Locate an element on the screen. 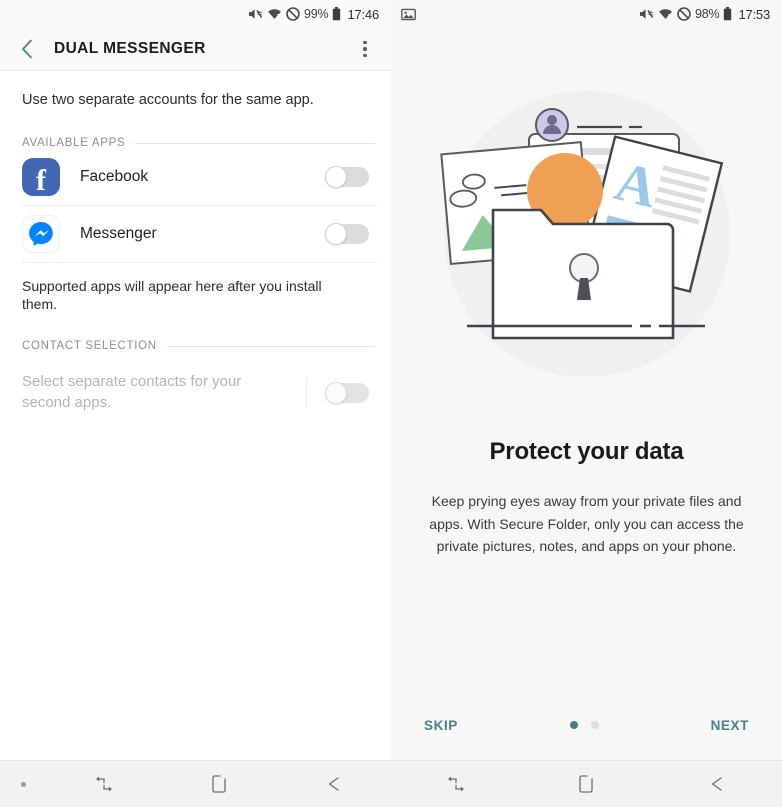 Image resolution: width=782 pixels, height=807 pixels. page-title: DUAL MESSENGER is located at coordinates (130, 48).